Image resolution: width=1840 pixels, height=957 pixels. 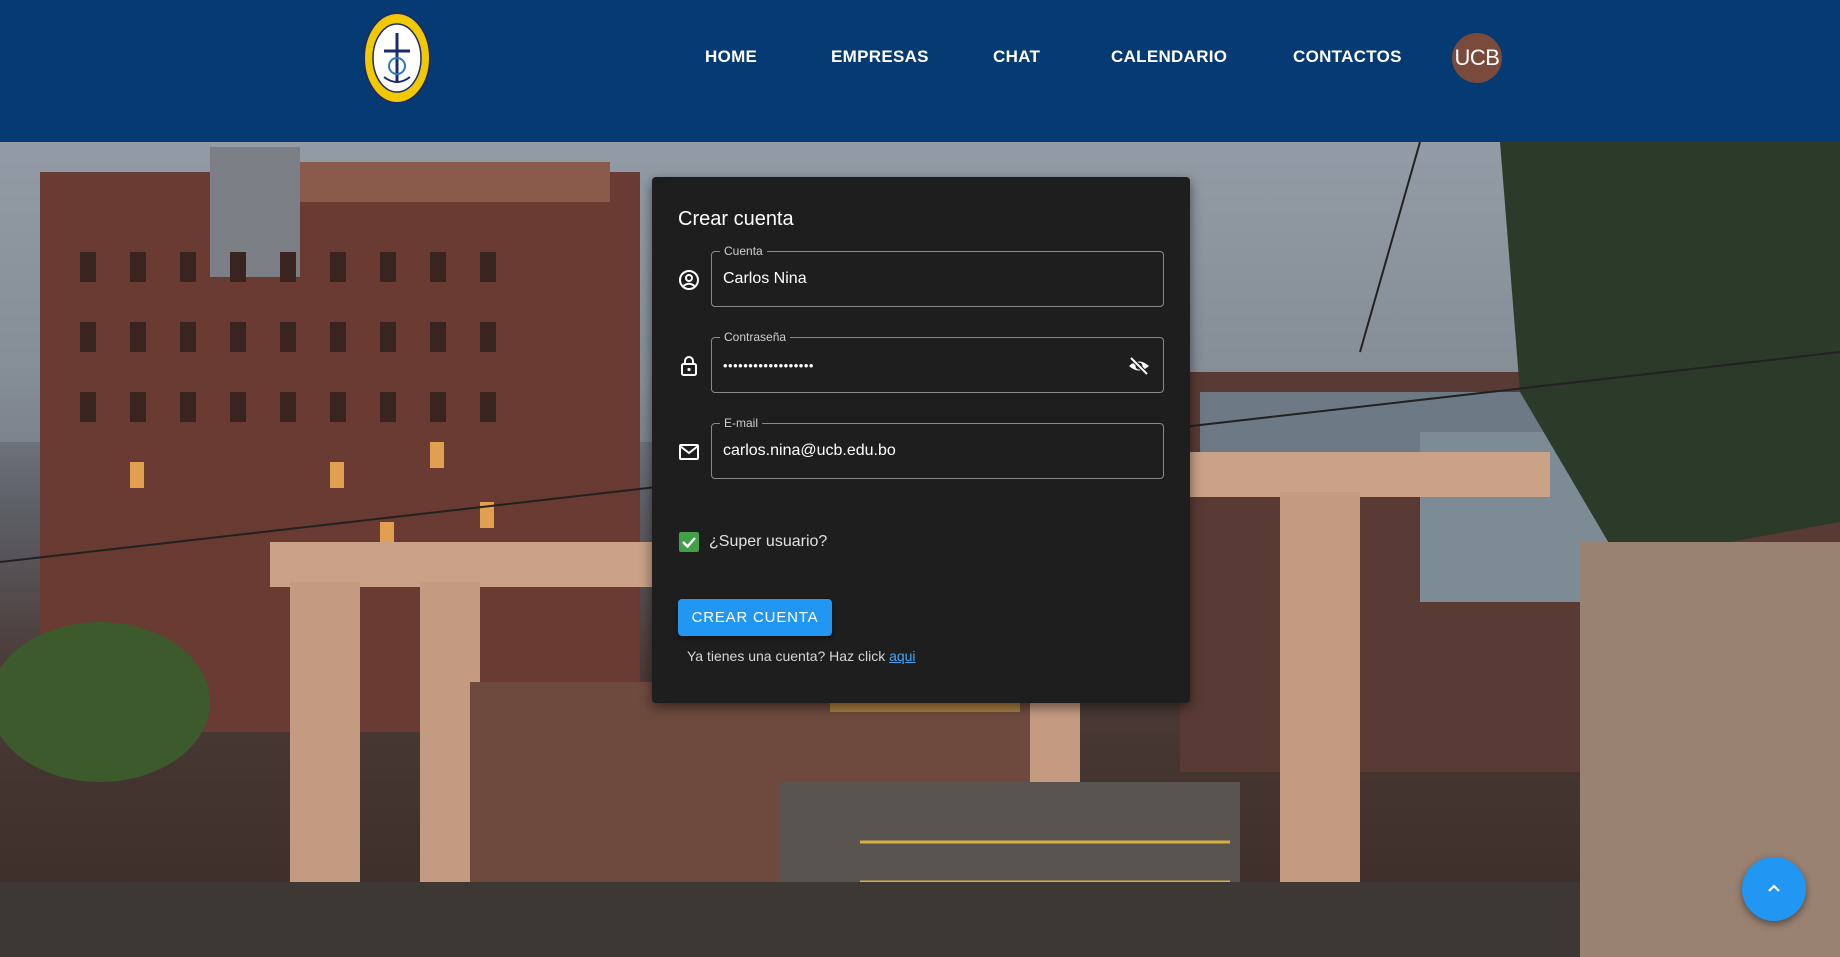 I want to click on email-input: carlos.nina@ucb.edu.bo, so click(x=809, y=451).